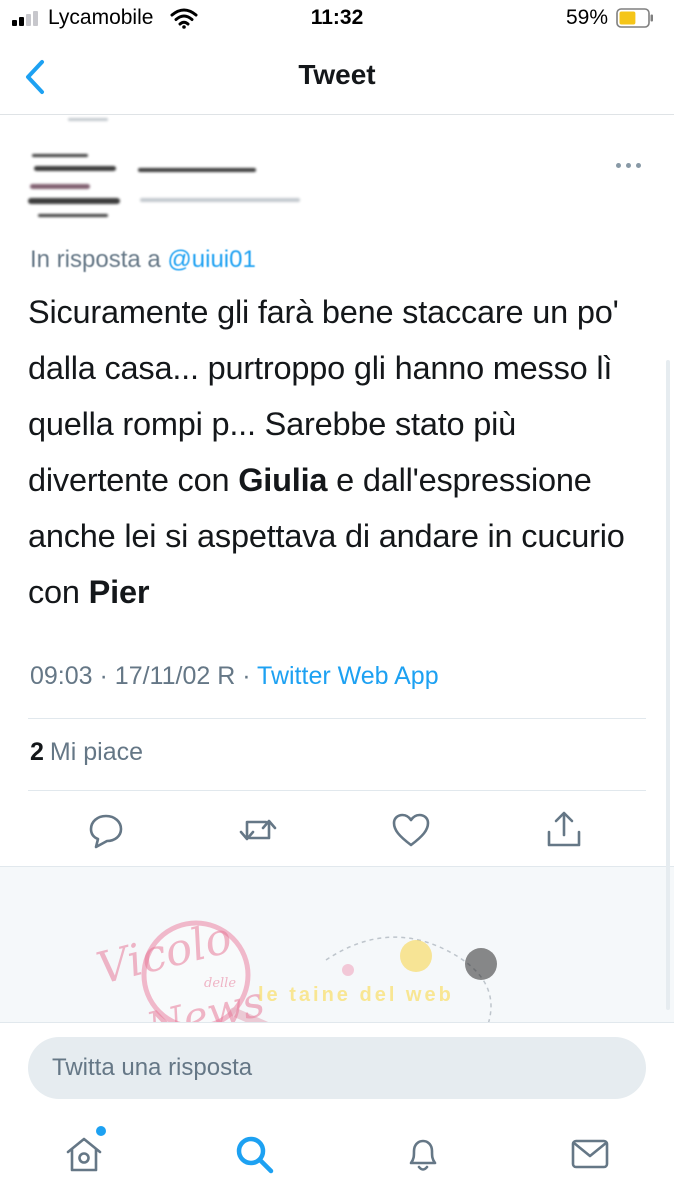 The height and width of the screenshot is (1200, 674). I want to click on messages-icon, so click(590, 1154).